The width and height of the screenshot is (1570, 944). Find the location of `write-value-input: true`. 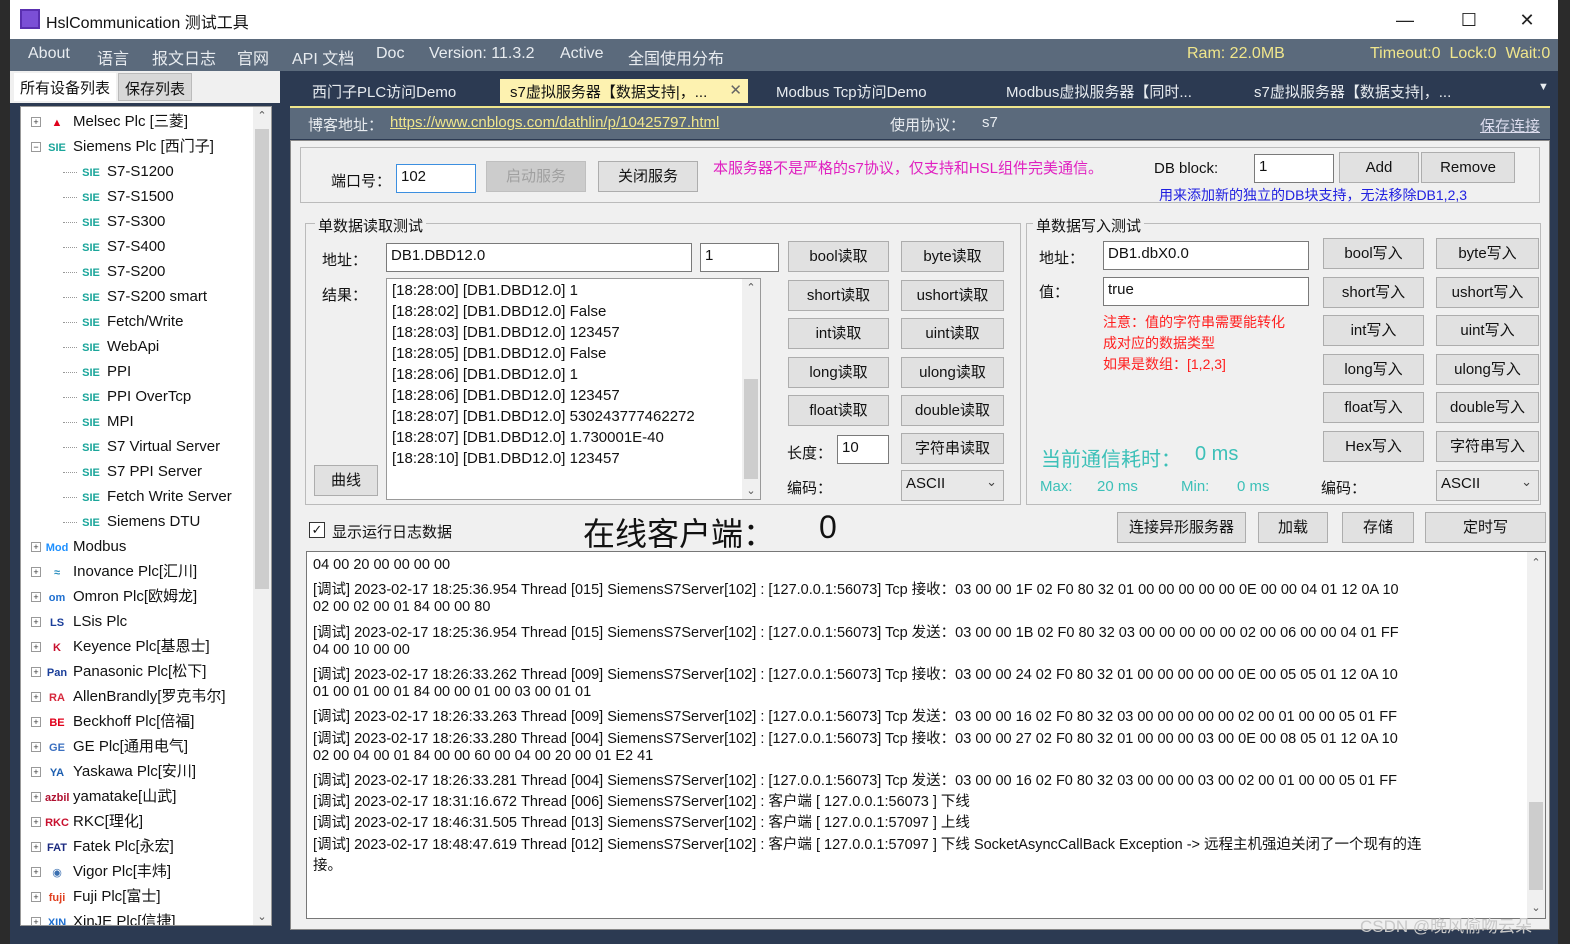

write-value-input: true is located at coordinates (1206, 291).